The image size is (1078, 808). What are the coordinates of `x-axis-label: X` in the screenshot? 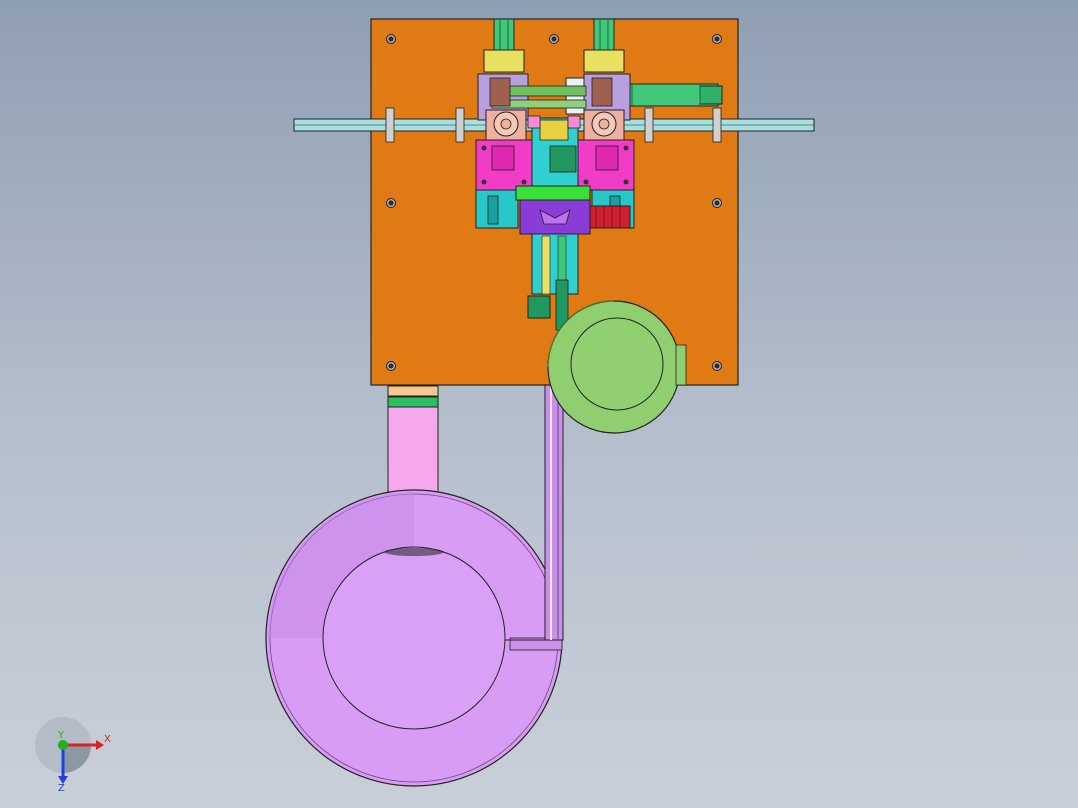 It's located at (107, 739).